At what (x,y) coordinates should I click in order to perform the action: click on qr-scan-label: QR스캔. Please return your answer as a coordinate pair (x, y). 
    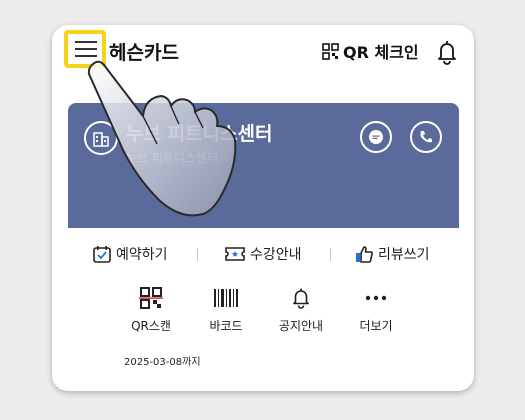
    Looking at the image, I should click on (151, 326).